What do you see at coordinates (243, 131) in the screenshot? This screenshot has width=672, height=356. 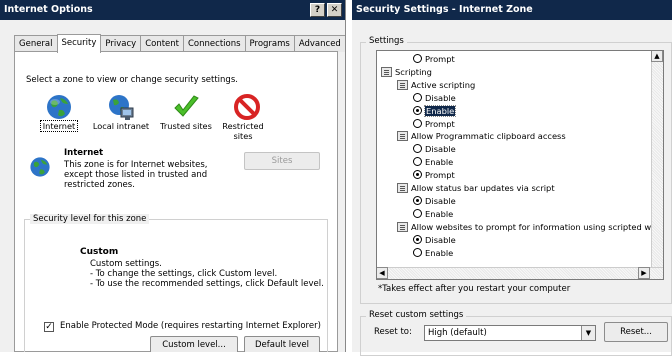 I see `zone-label-restricted-sites: Restricted sites` at bounding box center [243, 131].